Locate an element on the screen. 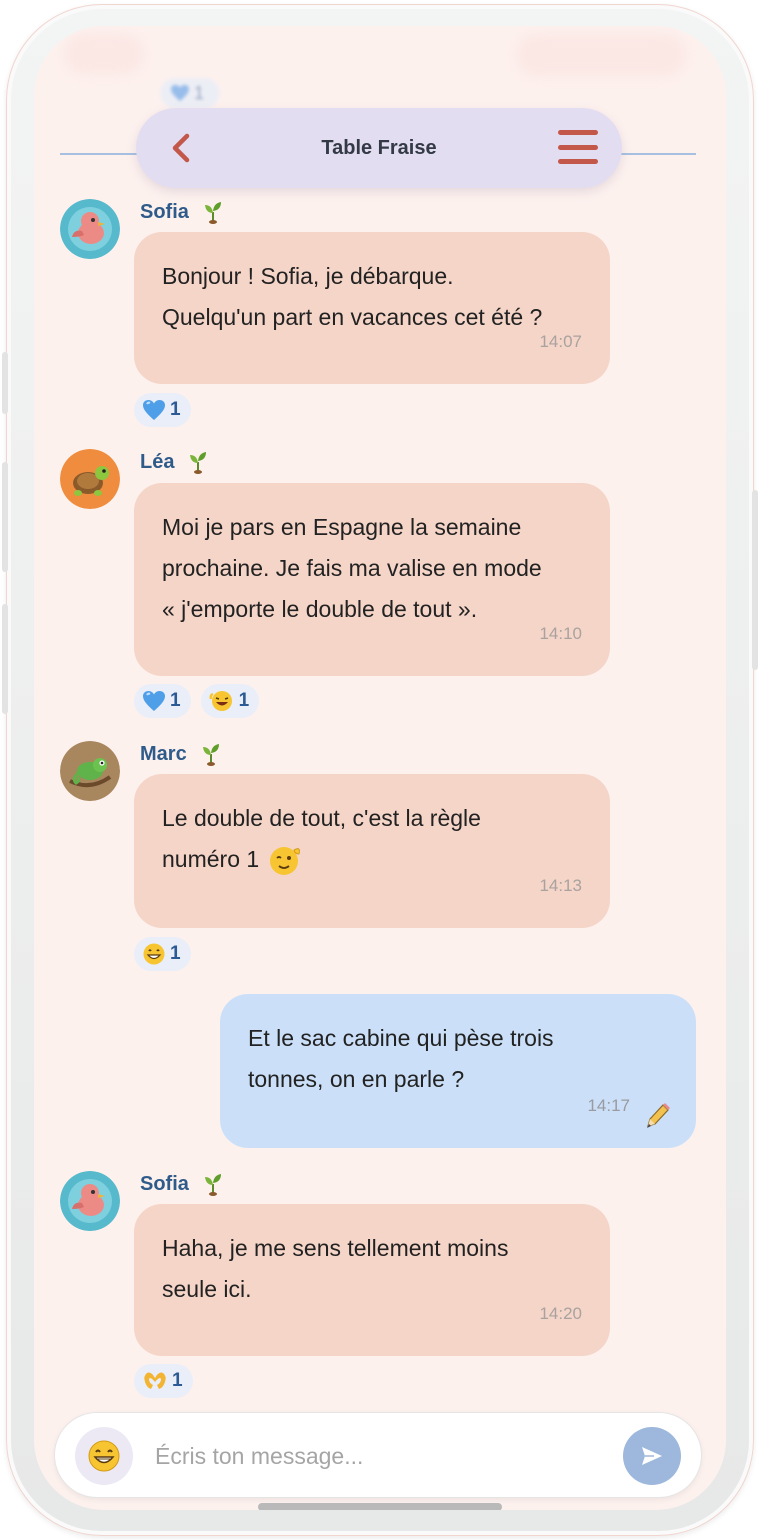  chat-header: Table Fraise is located at coordinates (379, 148).